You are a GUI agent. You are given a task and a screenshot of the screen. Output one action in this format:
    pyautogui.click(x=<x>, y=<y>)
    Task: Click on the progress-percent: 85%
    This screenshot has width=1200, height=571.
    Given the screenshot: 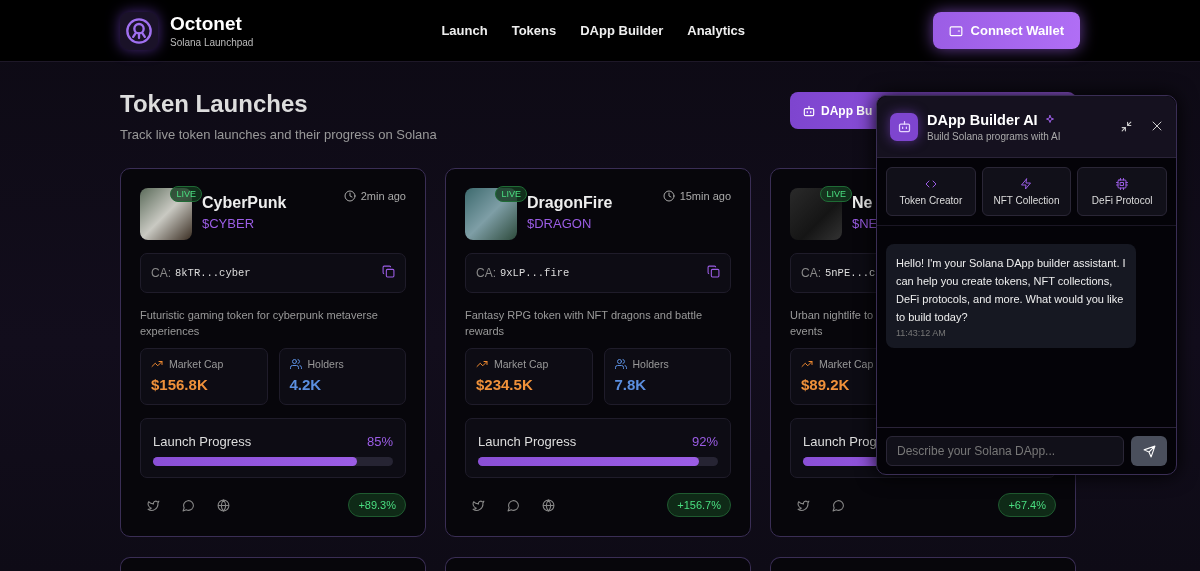 What is the action you would take?
    pyautogui.click(x=379, y=442)
    